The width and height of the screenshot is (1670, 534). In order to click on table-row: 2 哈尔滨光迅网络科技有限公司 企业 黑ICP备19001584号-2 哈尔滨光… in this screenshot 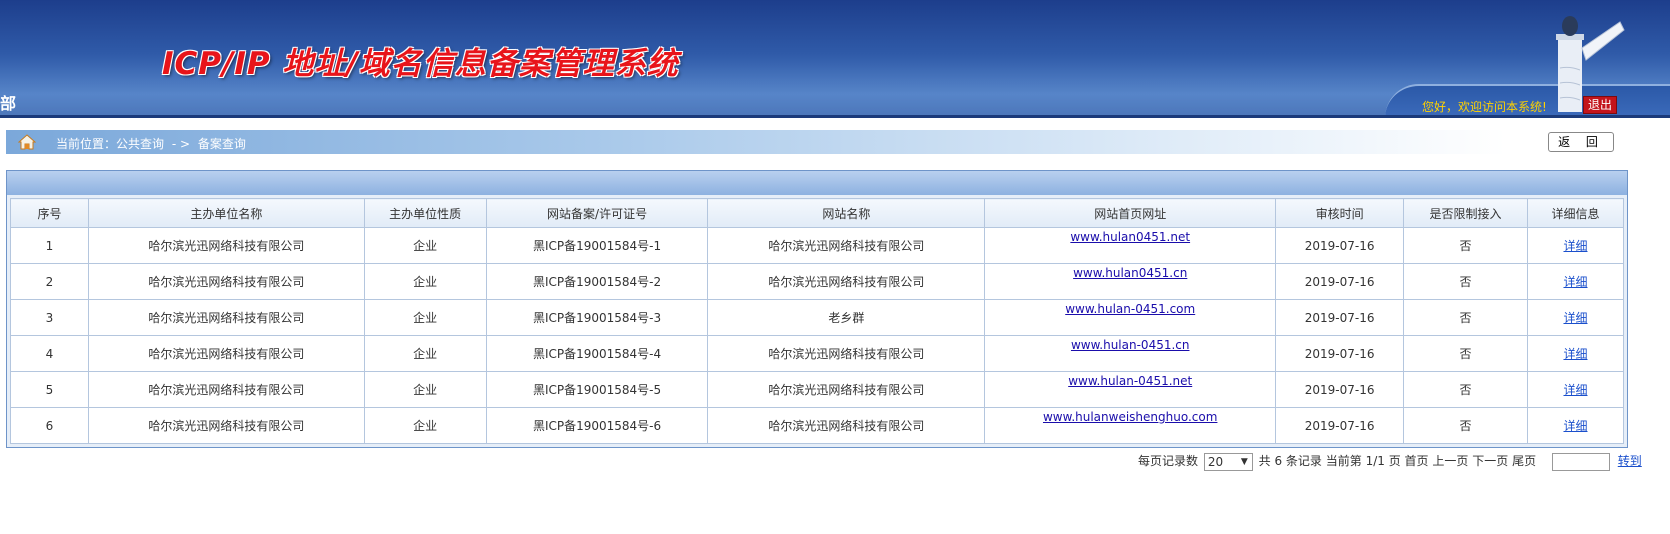, I will do `click(817, 281)`.